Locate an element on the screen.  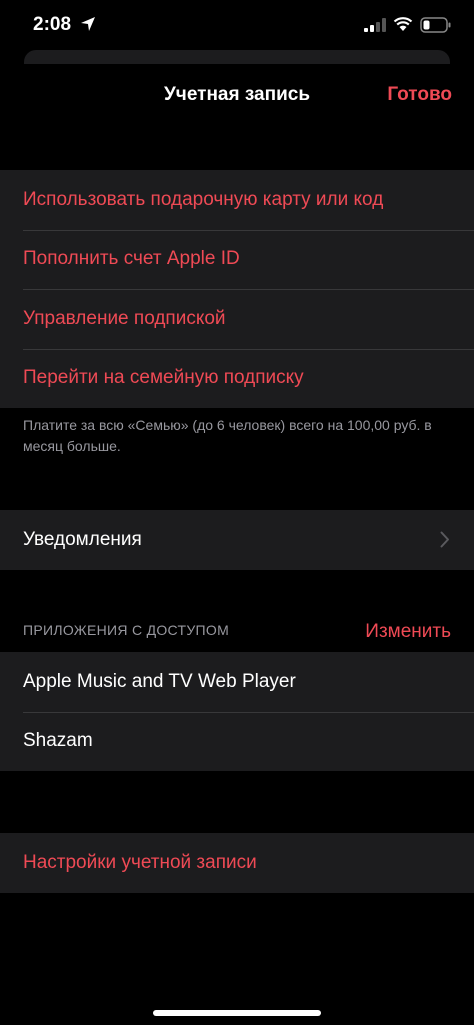
navigation-bar: Учетная запись Готово is located at coordinates (237, 95).